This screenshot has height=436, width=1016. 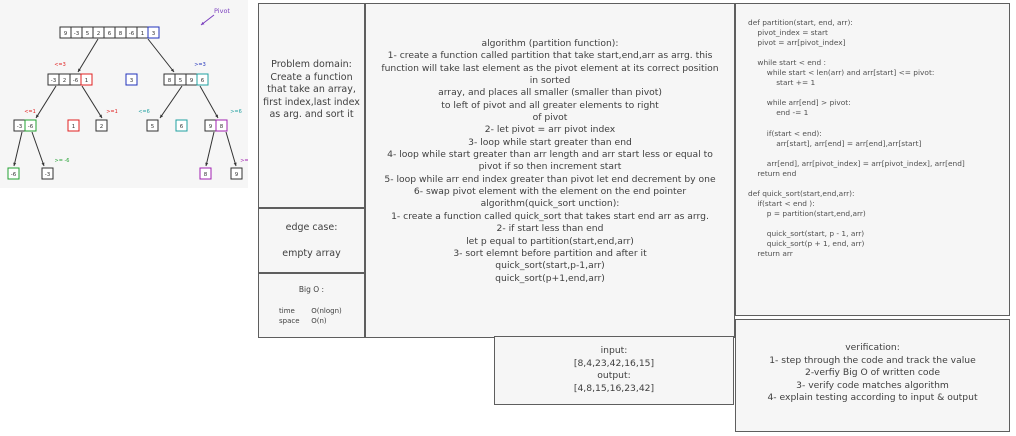 I want to click on pivot-cell: 3, so click(x=132, y=81).